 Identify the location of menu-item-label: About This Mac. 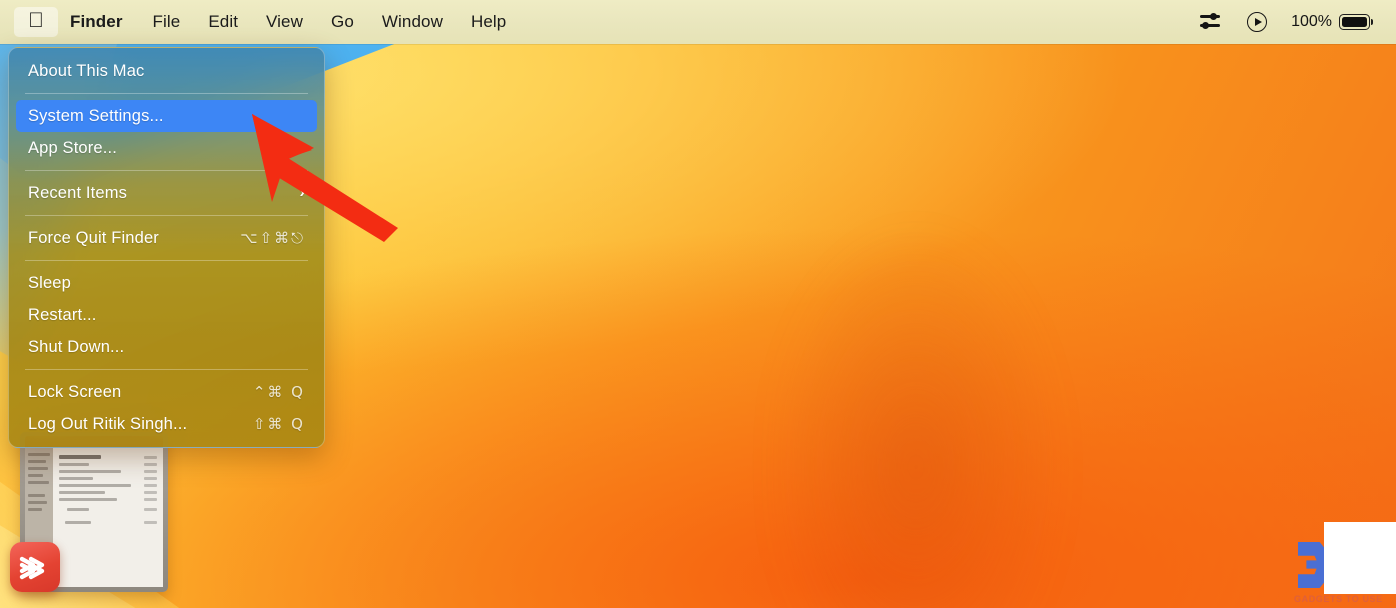
(86, 70).